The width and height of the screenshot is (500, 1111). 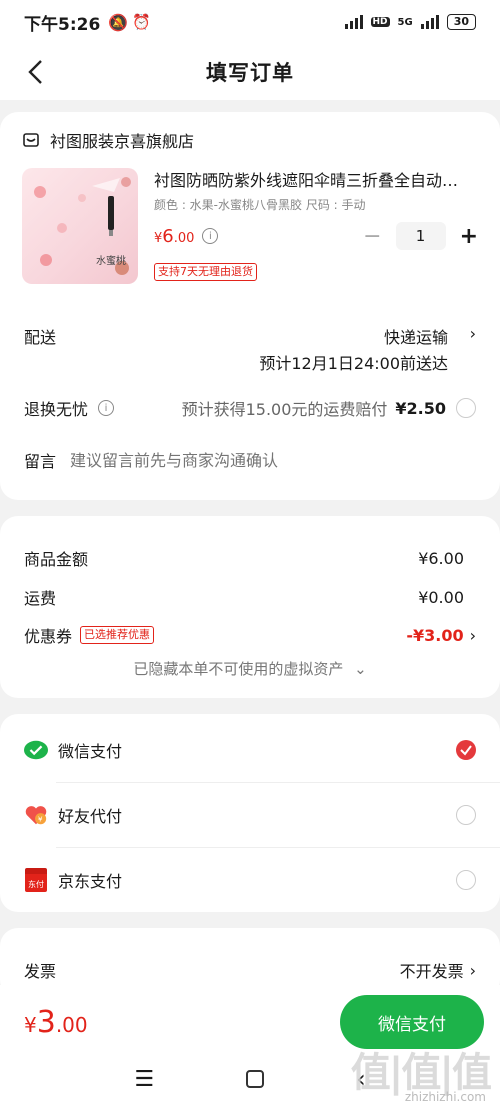 I want to click on delivery-row: 配送 快递运输 › 预计12月1日24:00前送达, so click(x=250, y=346).